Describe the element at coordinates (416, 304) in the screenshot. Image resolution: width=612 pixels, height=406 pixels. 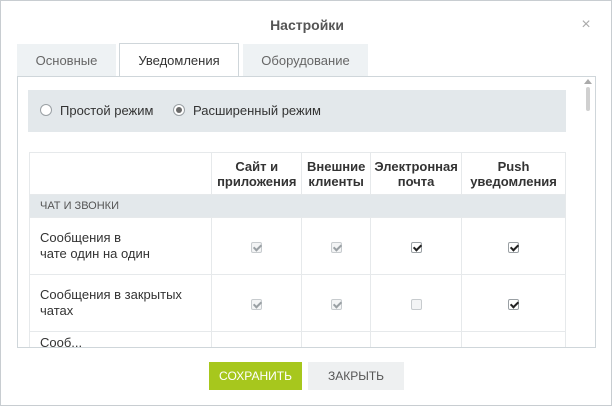
I see `checkbox-email-disabled` at that location.